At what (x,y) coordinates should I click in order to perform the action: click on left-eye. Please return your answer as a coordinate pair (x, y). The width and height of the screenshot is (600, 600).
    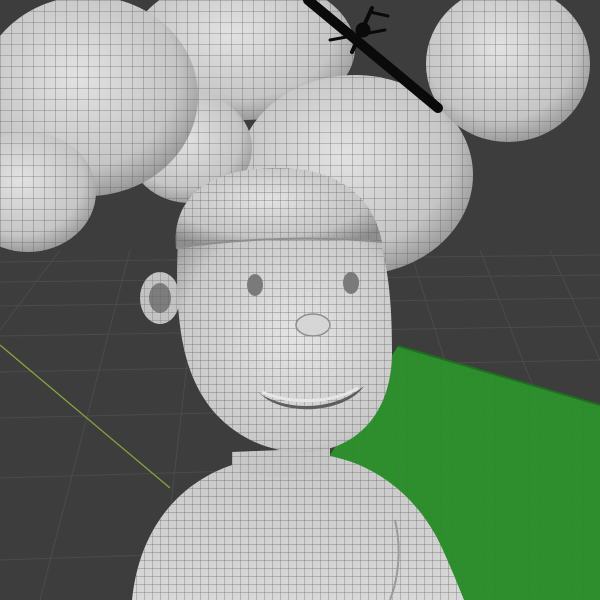
    Looking at the image, I should click on (255, 285).